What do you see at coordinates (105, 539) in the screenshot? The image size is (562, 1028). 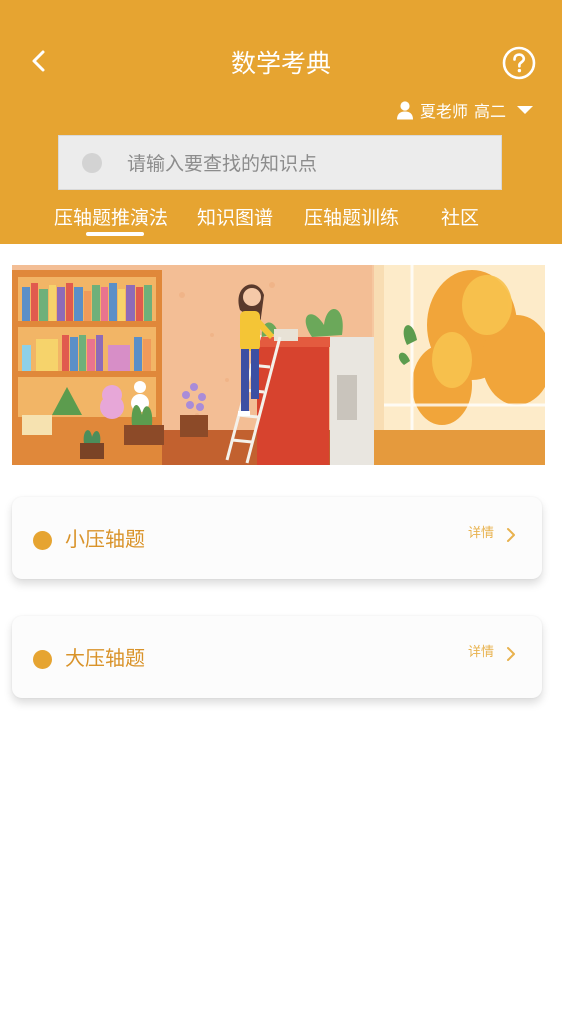 I see `card-label: 小压轴题` at bounding box center [105, 539].